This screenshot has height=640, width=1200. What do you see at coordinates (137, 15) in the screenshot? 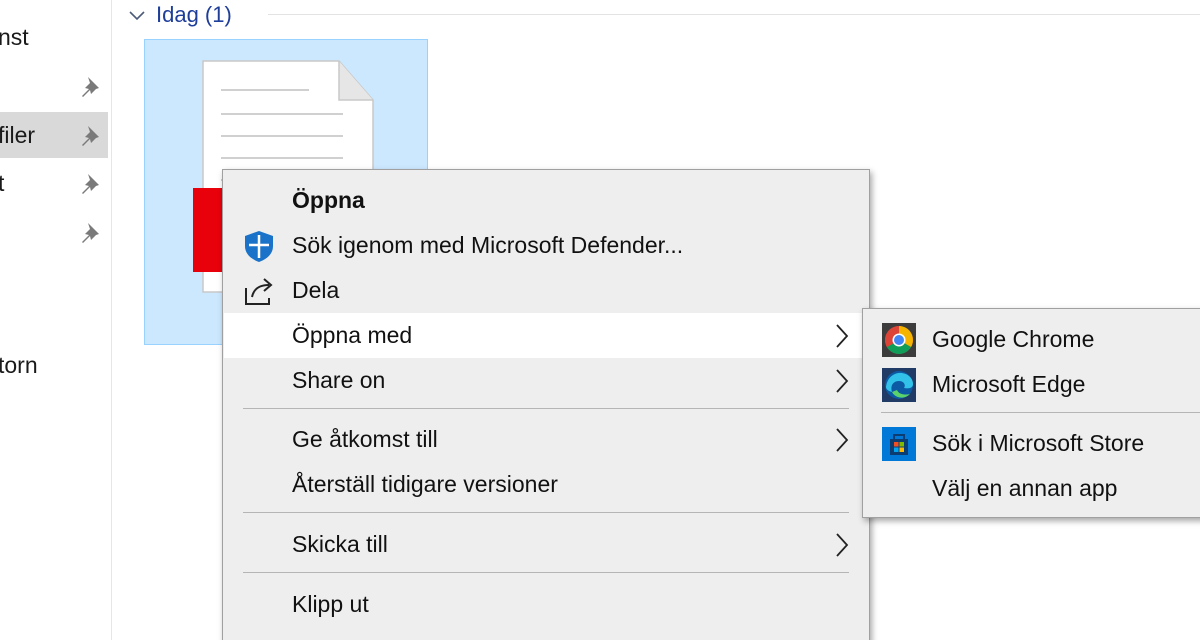
I see `chevron-down-icon` at bounding box center [137, 15].